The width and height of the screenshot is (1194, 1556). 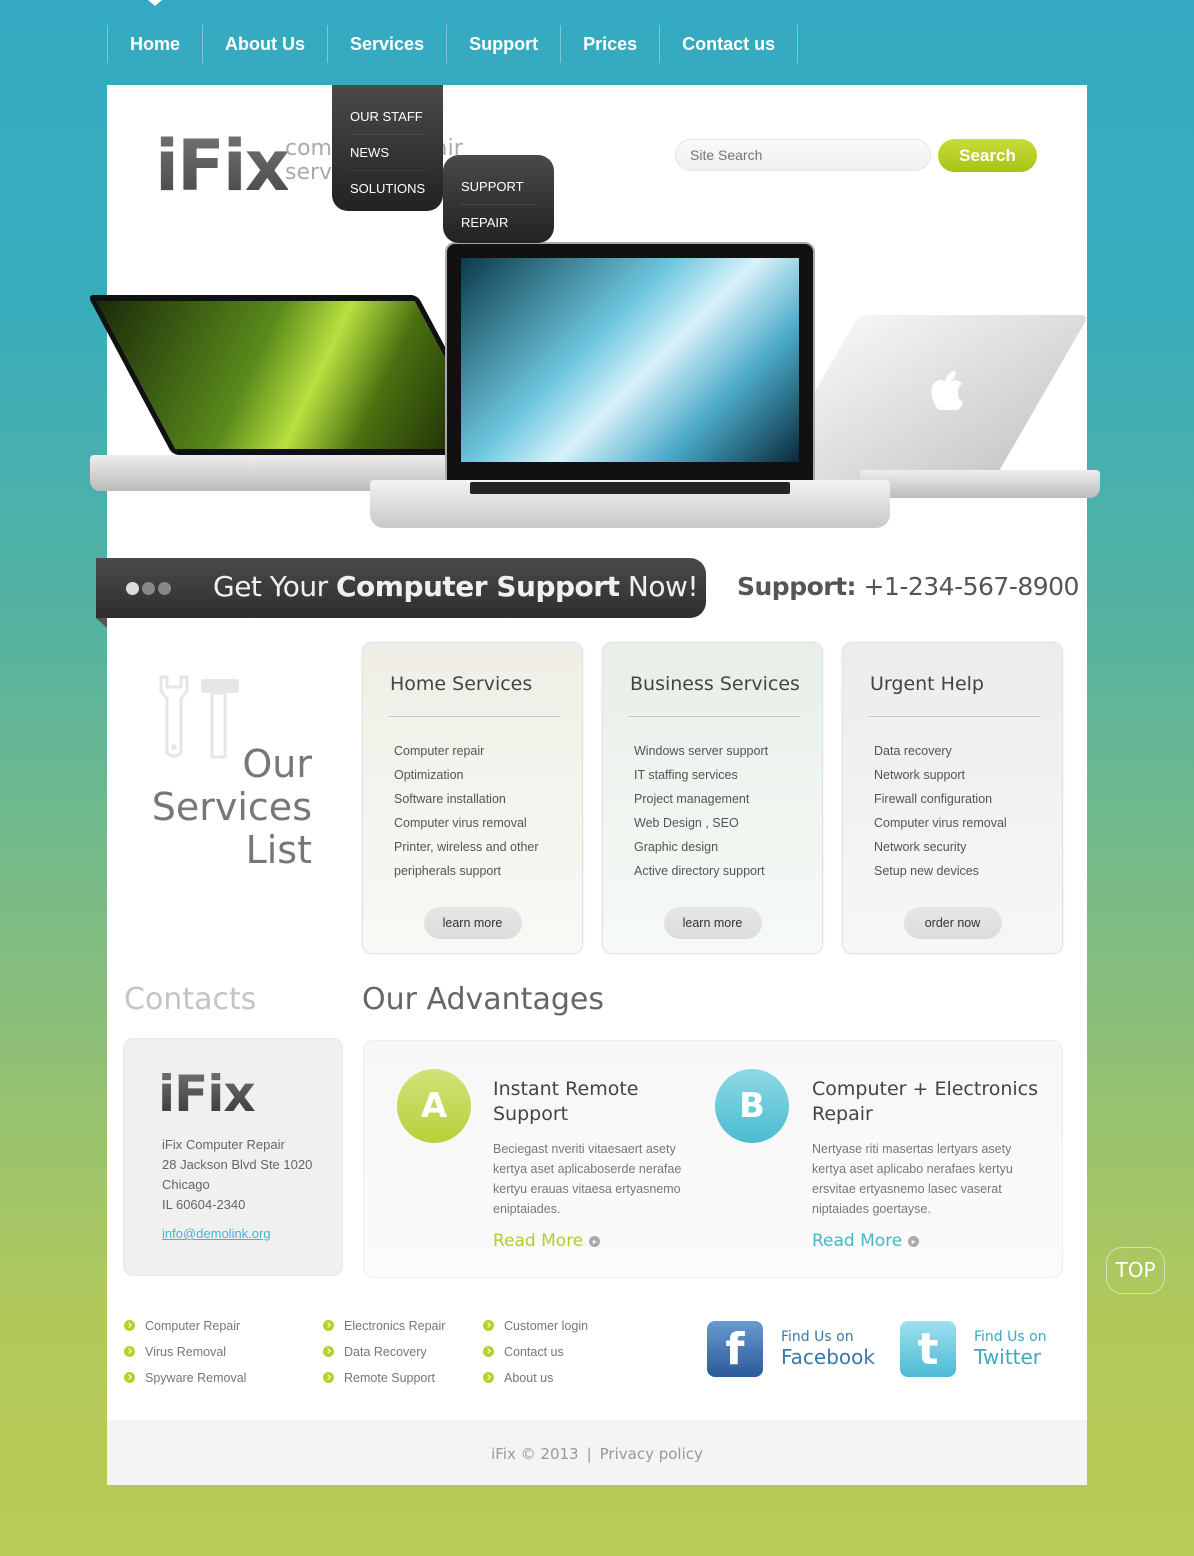 I want to click on list-item: Windows server support, so click(x=701, y=751).